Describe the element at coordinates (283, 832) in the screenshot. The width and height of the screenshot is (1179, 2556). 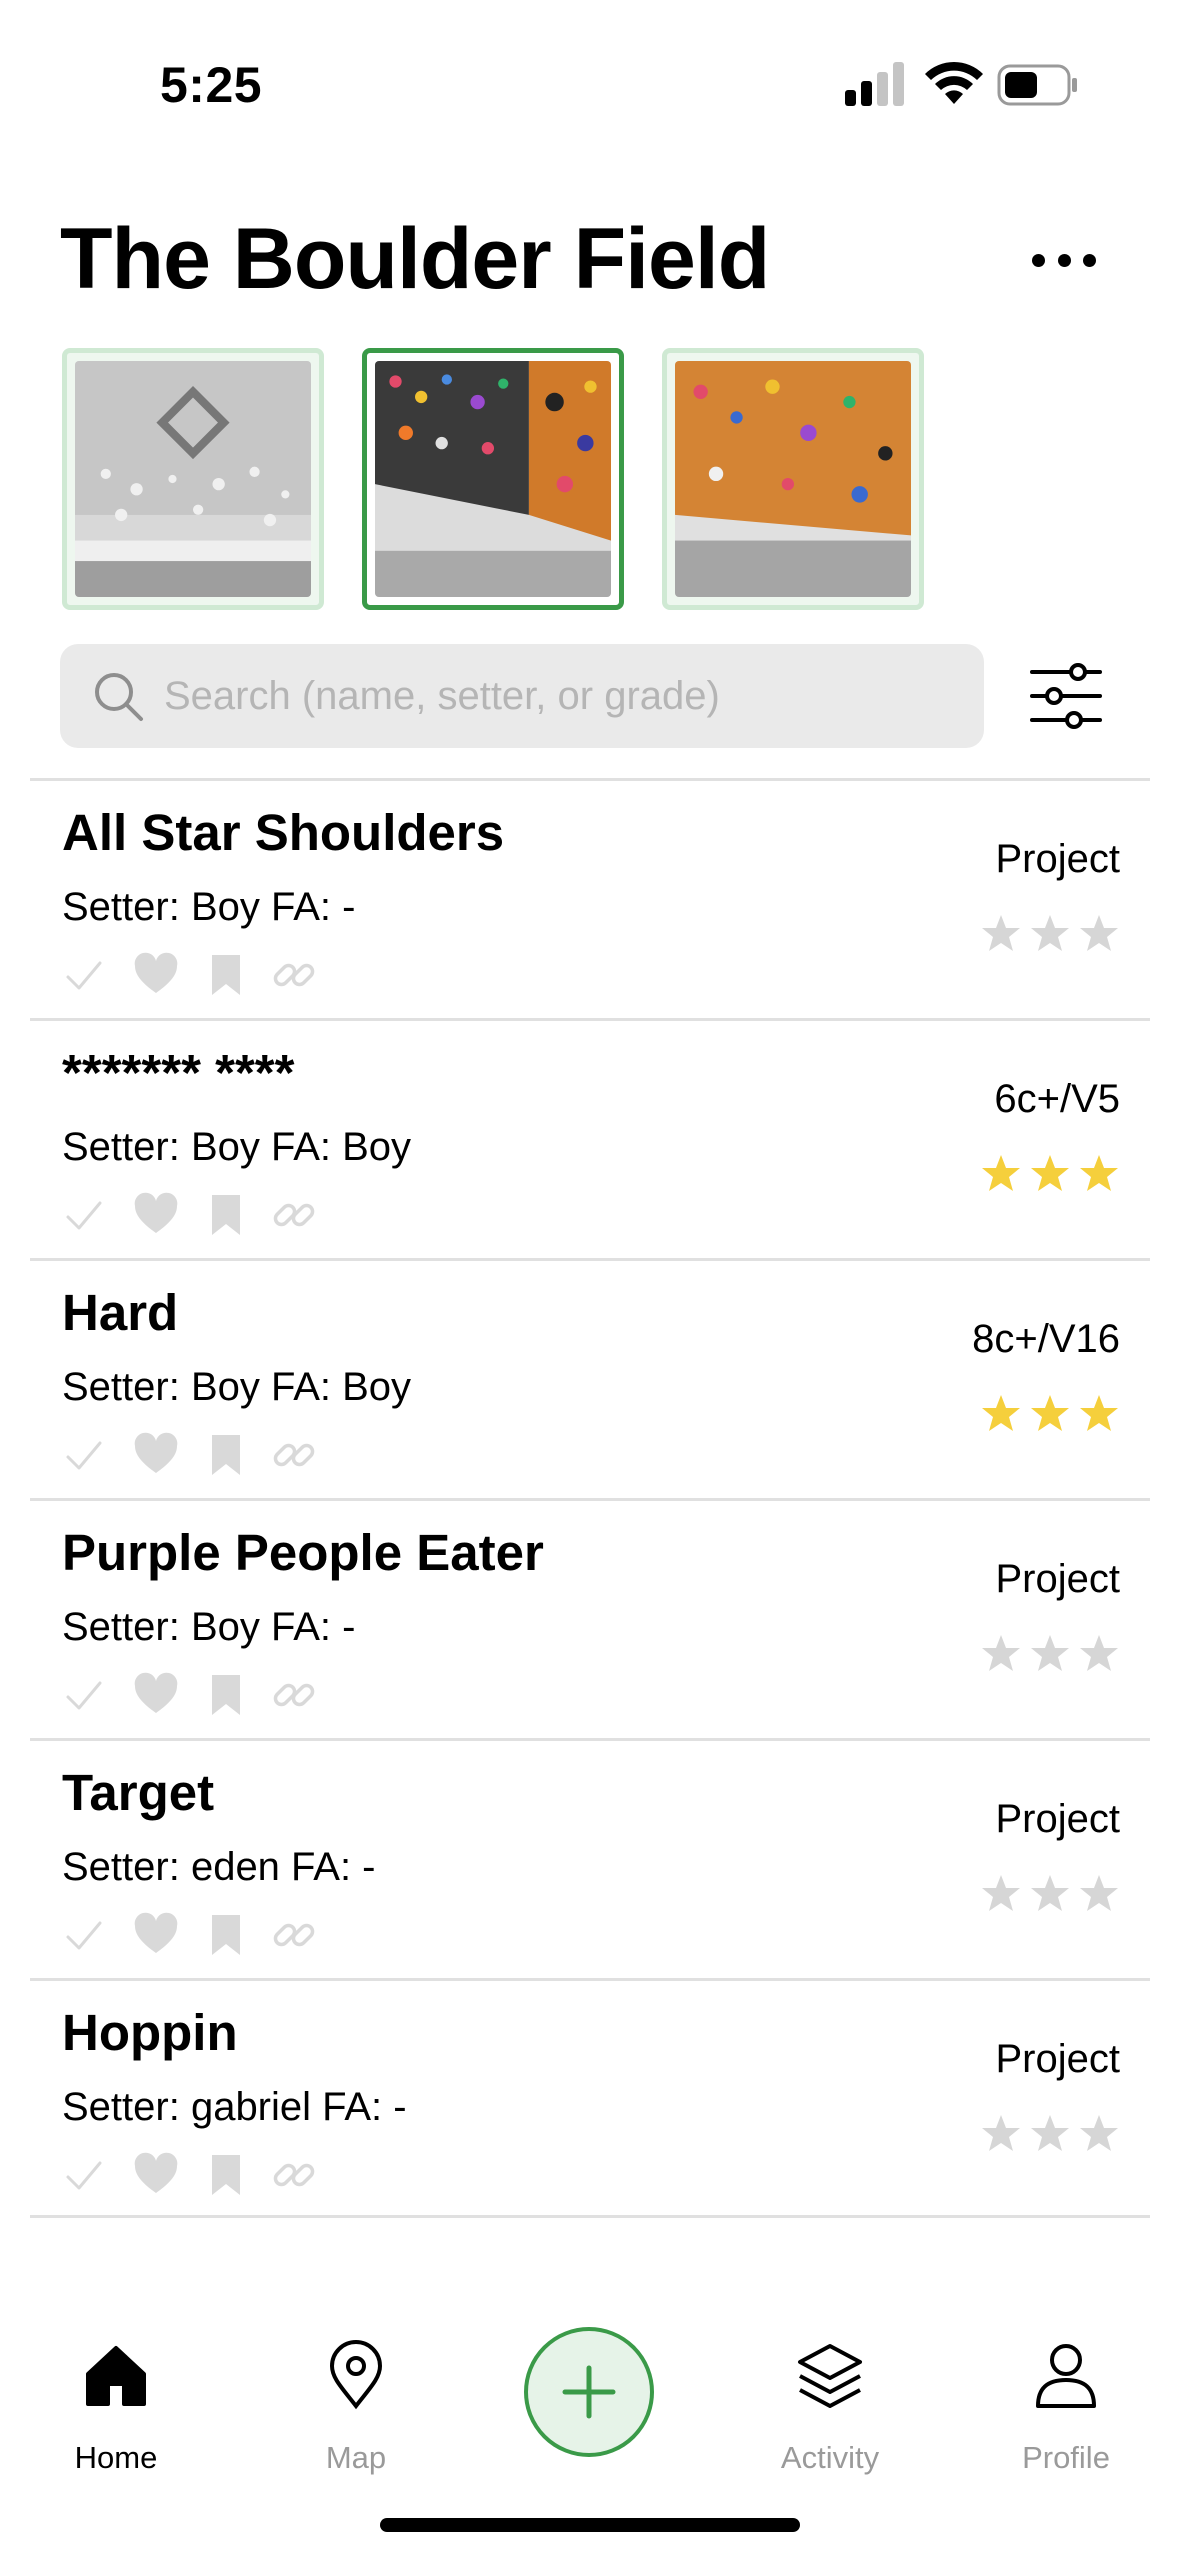
I see `route-name: All Star Shoulders` at that location.